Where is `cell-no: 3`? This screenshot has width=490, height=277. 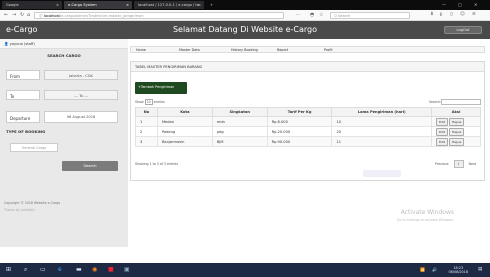
cell-no: 3 is located at coordinates (146, 141).